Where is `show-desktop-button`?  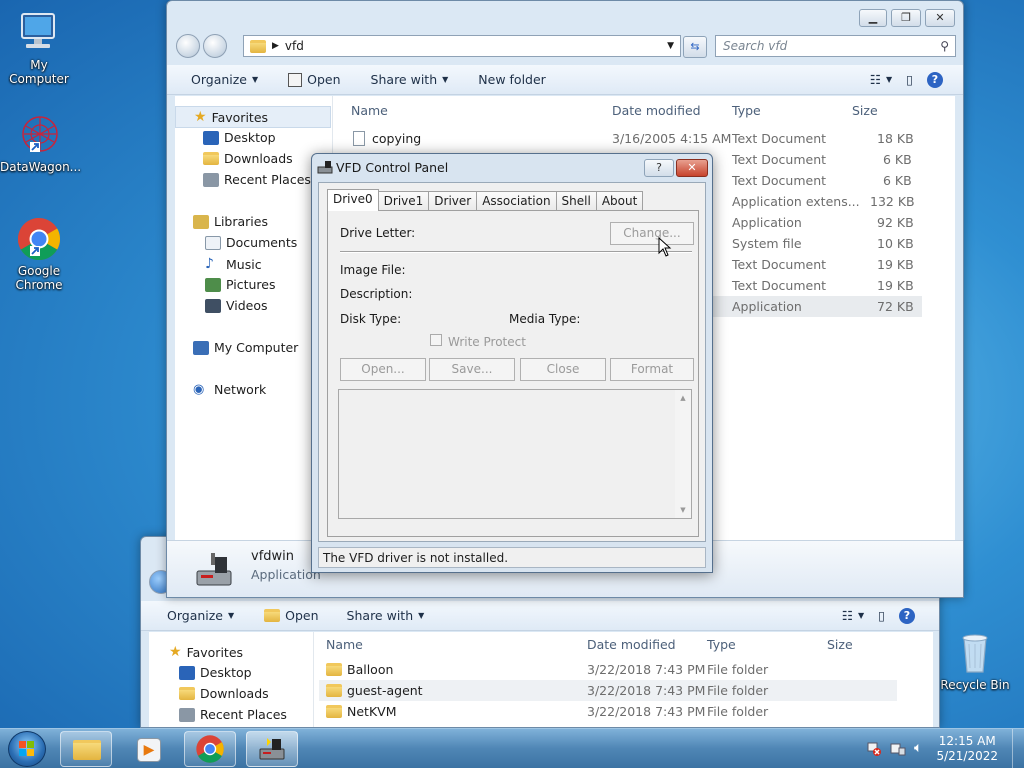 show-desktop-button is located at coordinates (1018, 748).